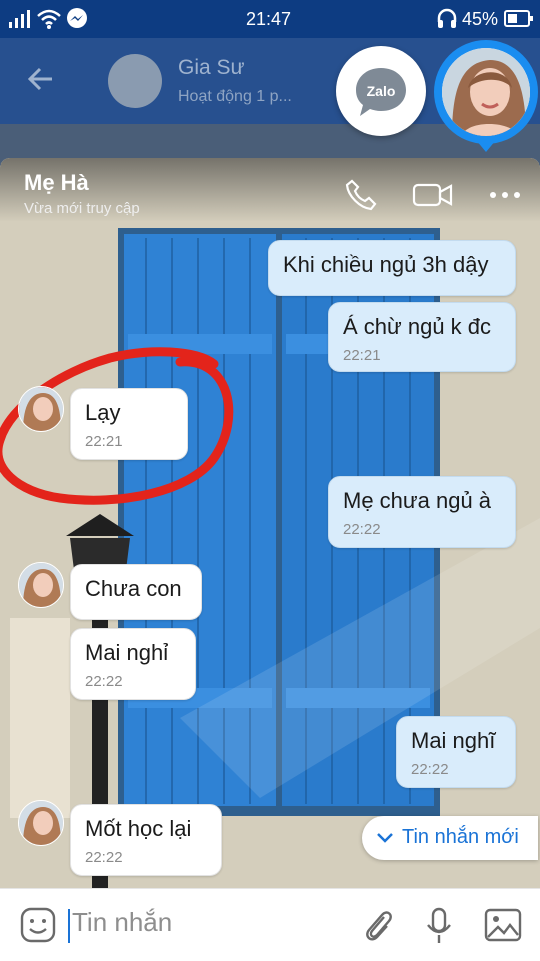  I want to click on message-text: Chưa con, so click(133, 588).